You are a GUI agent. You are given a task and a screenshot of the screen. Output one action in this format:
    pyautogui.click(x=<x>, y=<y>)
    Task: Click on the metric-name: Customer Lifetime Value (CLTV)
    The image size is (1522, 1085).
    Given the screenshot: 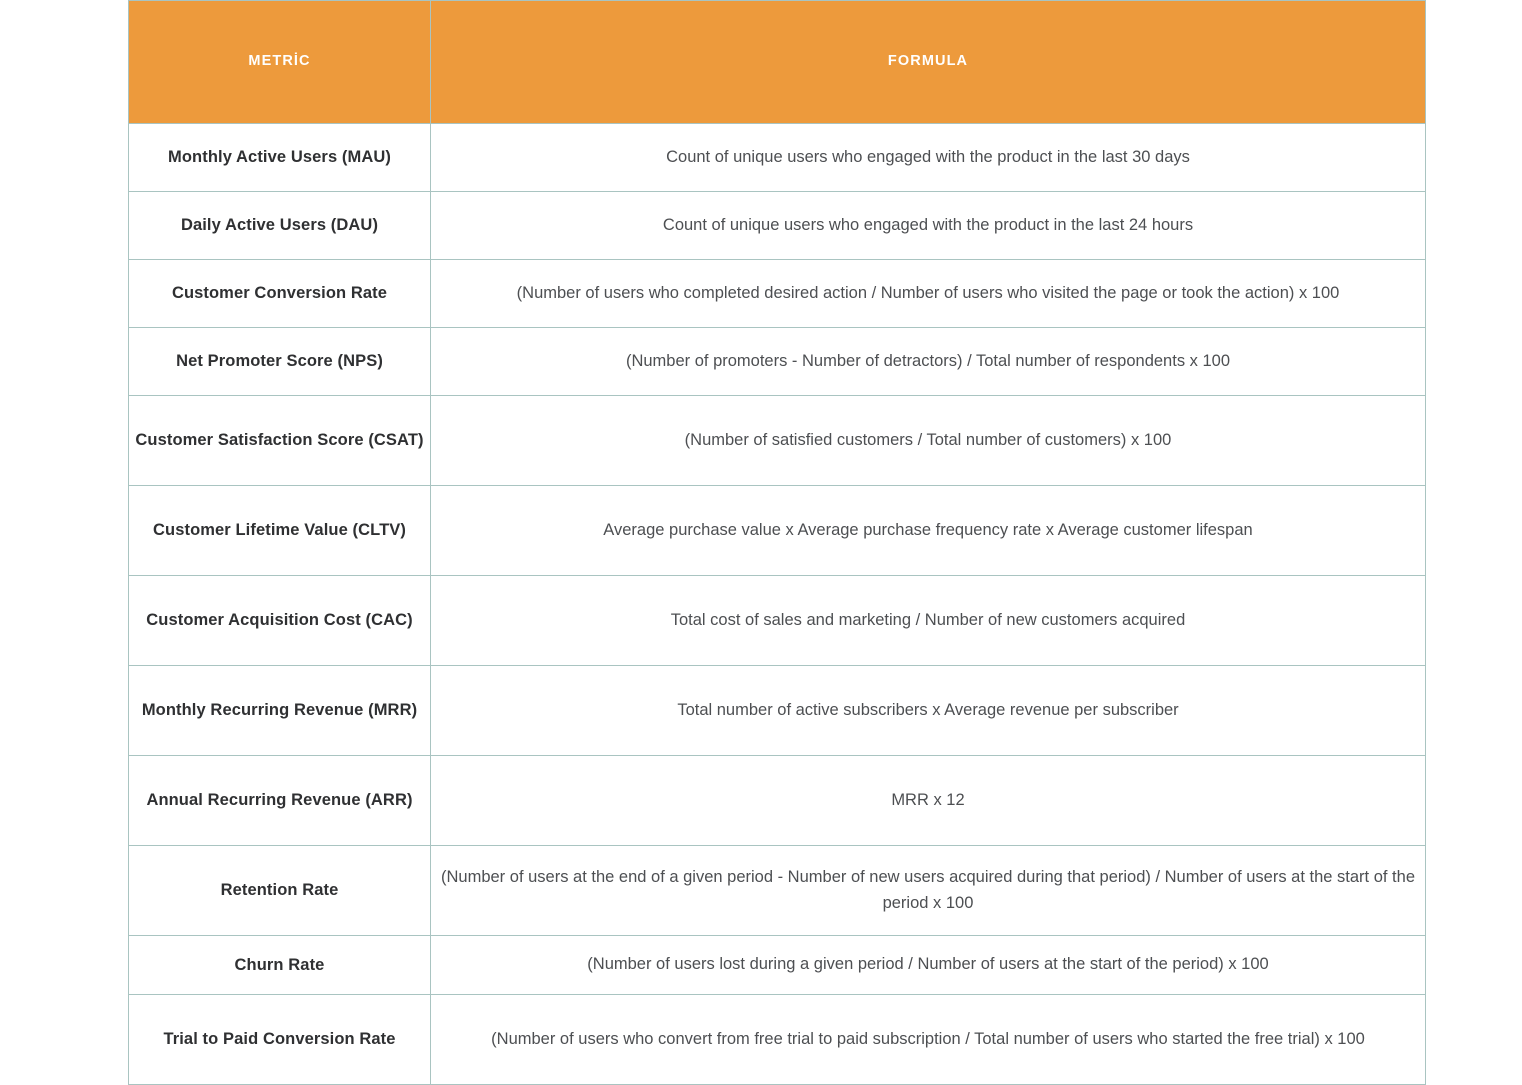 What is the action you would take?
    pyautogui.click(x=279, y=530)
    